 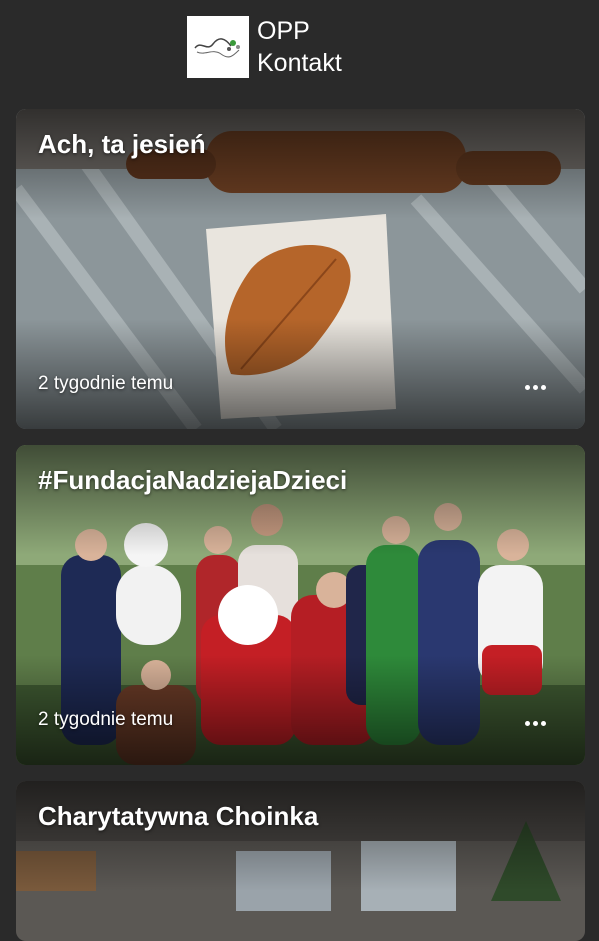 What do you see at coordinates (301, 144) in the screenshot?
I see `post-title: Ach, ta jesień` at bounding box center [301, 144].